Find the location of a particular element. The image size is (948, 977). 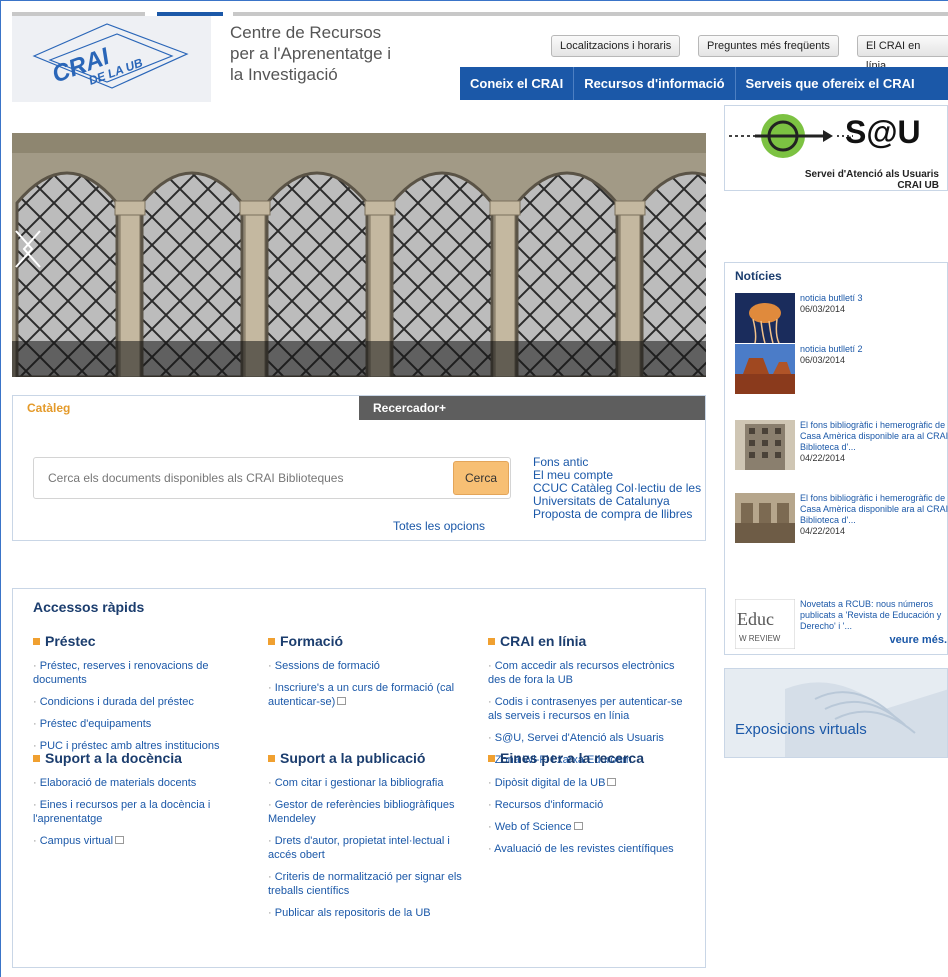

news-thumb-journal: Educ W REVIEW is located at coordinates (765, 624).